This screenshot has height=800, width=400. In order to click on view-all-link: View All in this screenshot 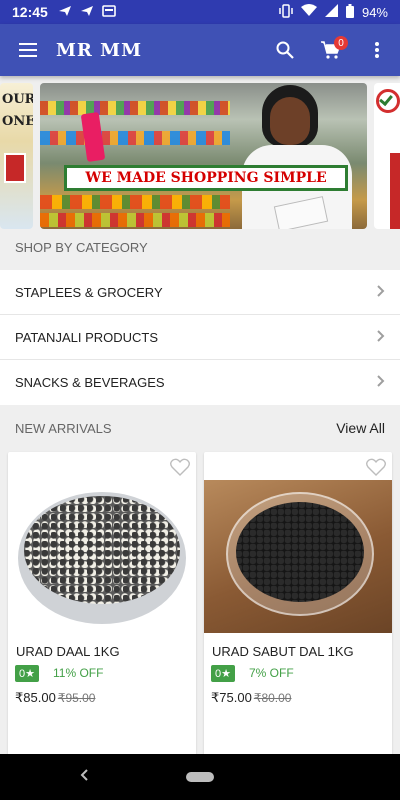, I will do `click(360, 428)`.